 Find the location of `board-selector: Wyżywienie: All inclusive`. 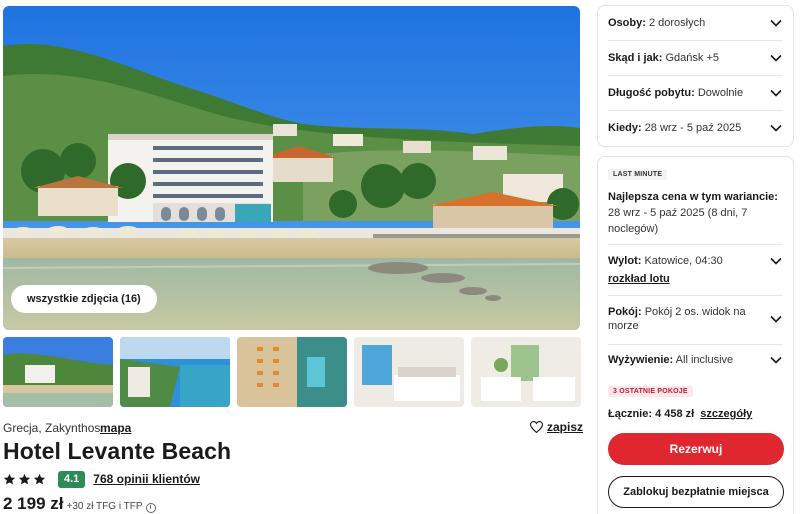

board-selector: Wyżywienie: All inclusive is located at coordinates (695, 360).